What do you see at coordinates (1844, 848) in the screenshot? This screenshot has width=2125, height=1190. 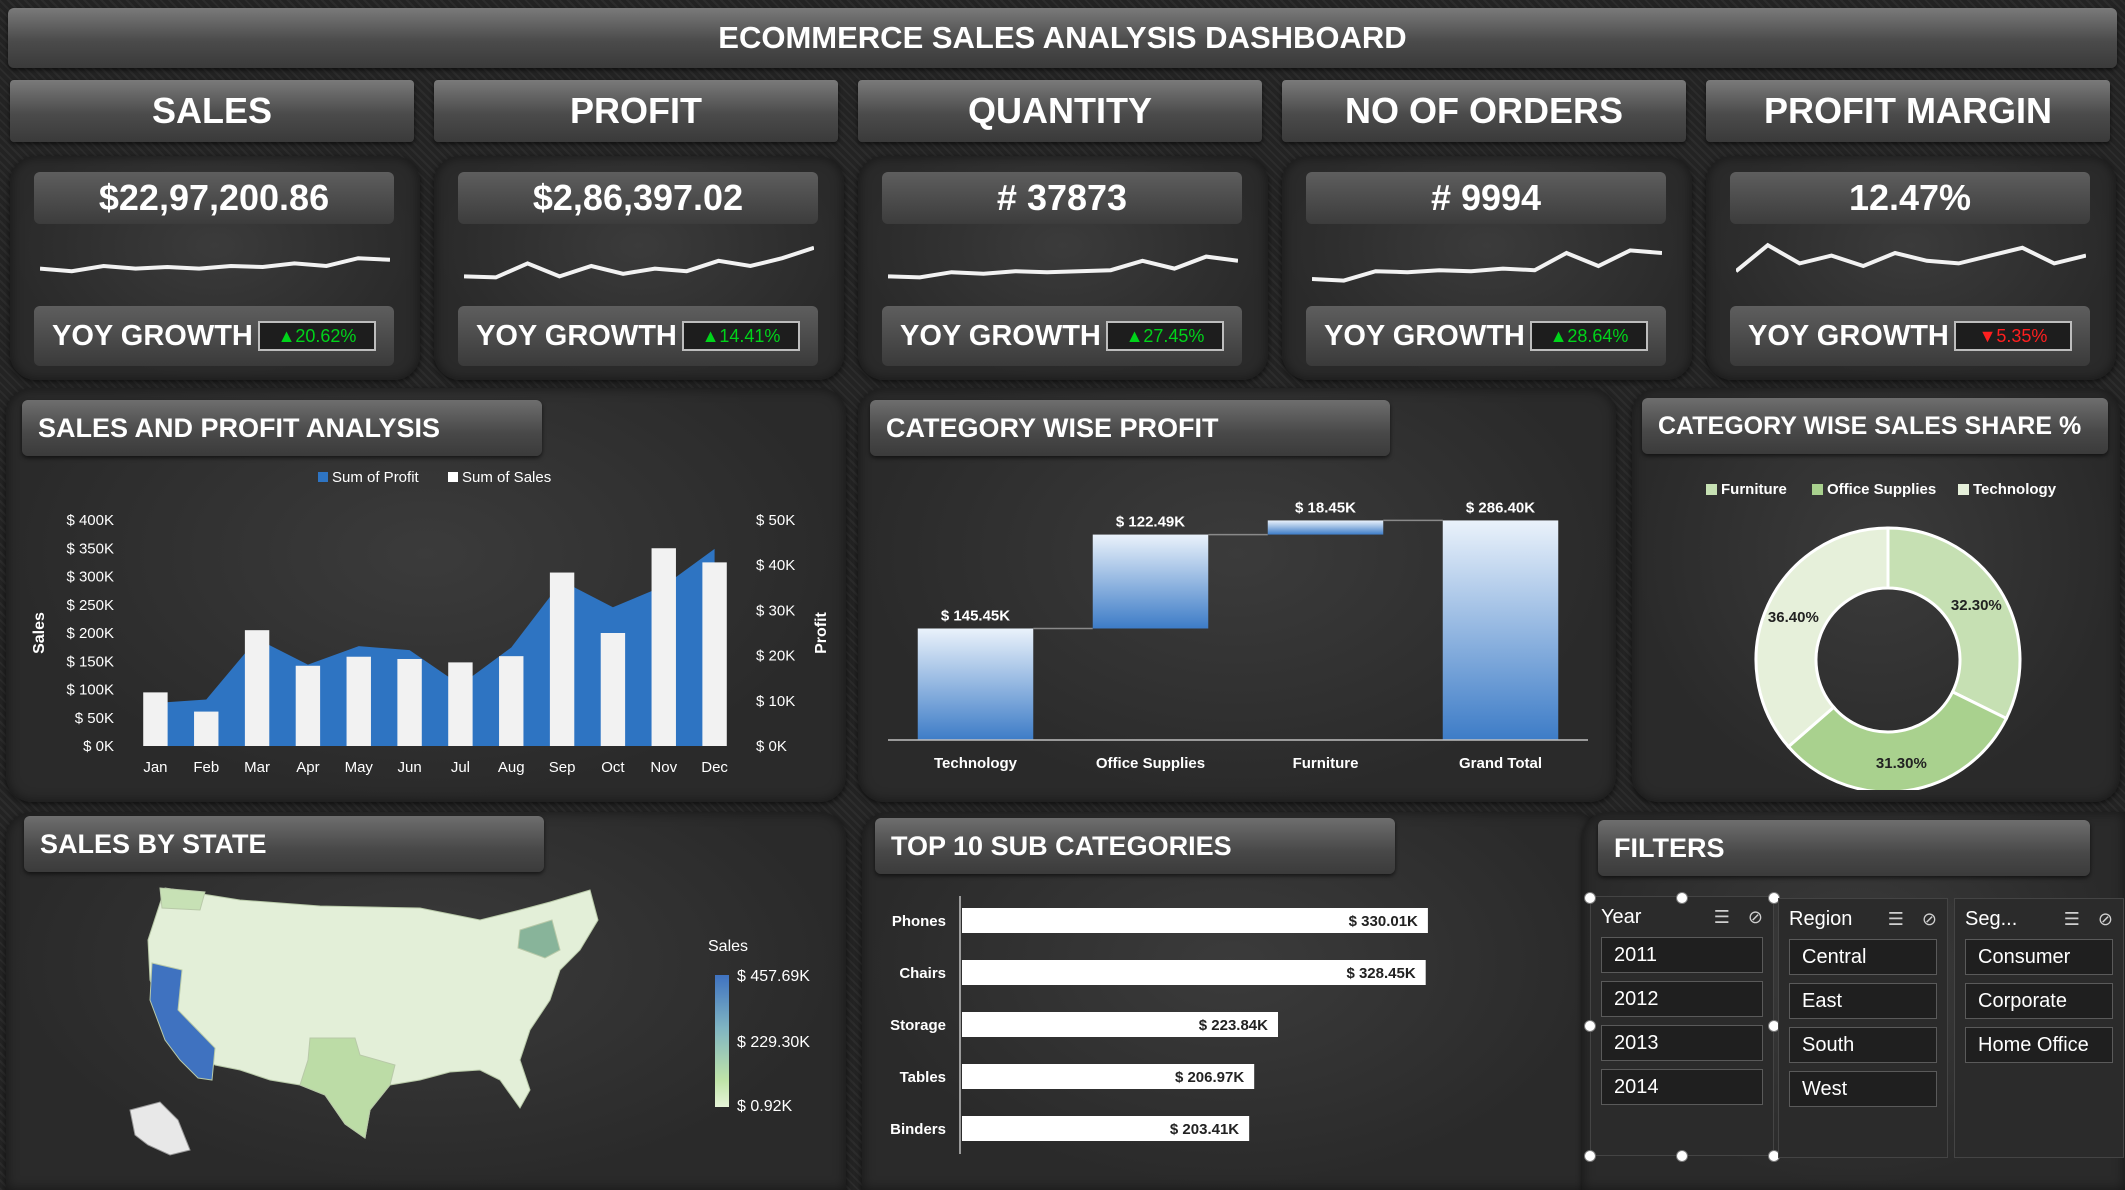 I see `filters-title: FILTERS` at bounding box center [1844, 848].